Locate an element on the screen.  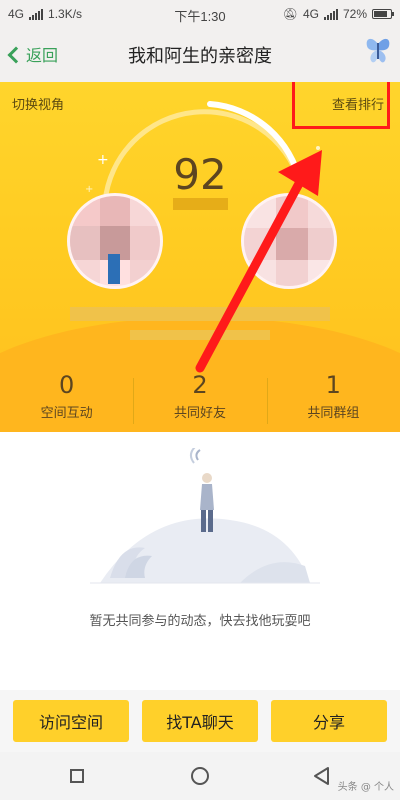
stat-label: 共同好友 is located at coordinates (199, 413).